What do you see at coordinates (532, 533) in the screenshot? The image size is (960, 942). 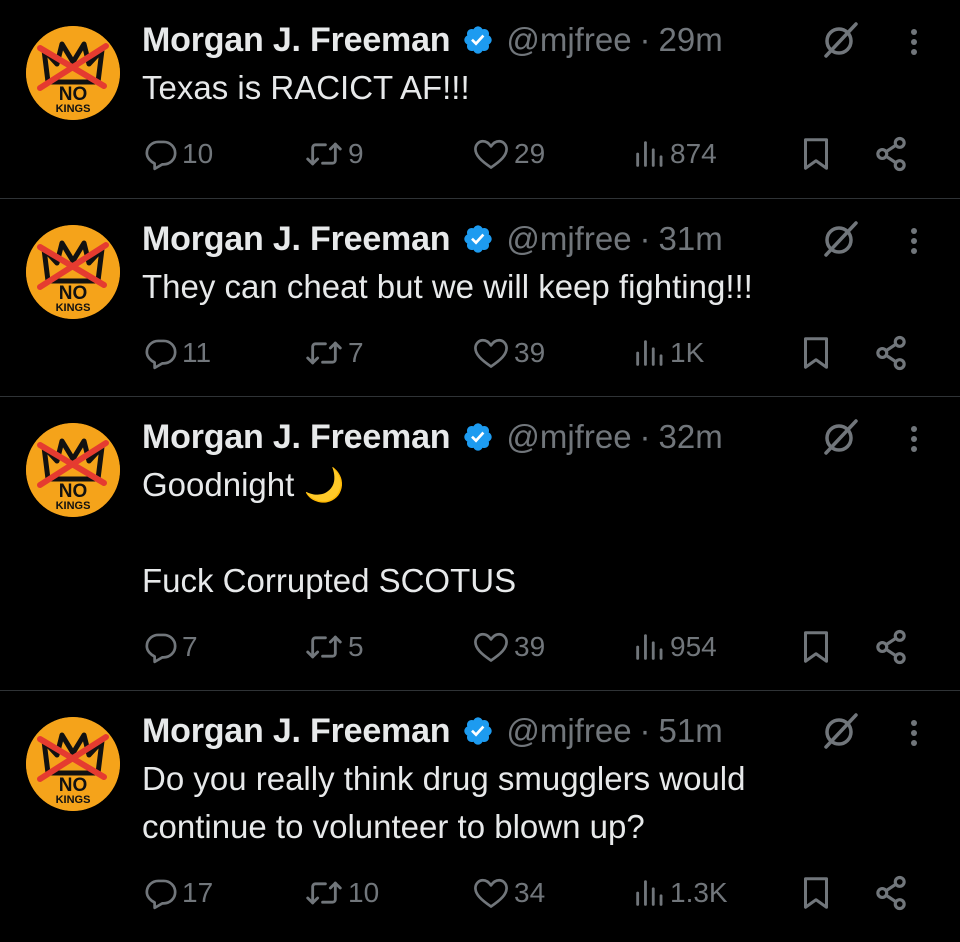 I see `tweet-text: Goodnight 🌙 Fuck Corrupted SCOTUS` at bounding box center [532, 533].